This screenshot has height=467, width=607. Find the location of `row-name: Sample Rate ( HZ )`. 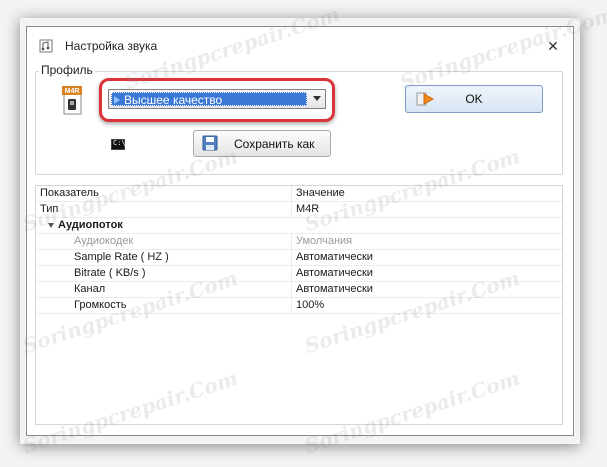

row-name: Sample Rate ( HZ ) is located at coordinates (121, 257).